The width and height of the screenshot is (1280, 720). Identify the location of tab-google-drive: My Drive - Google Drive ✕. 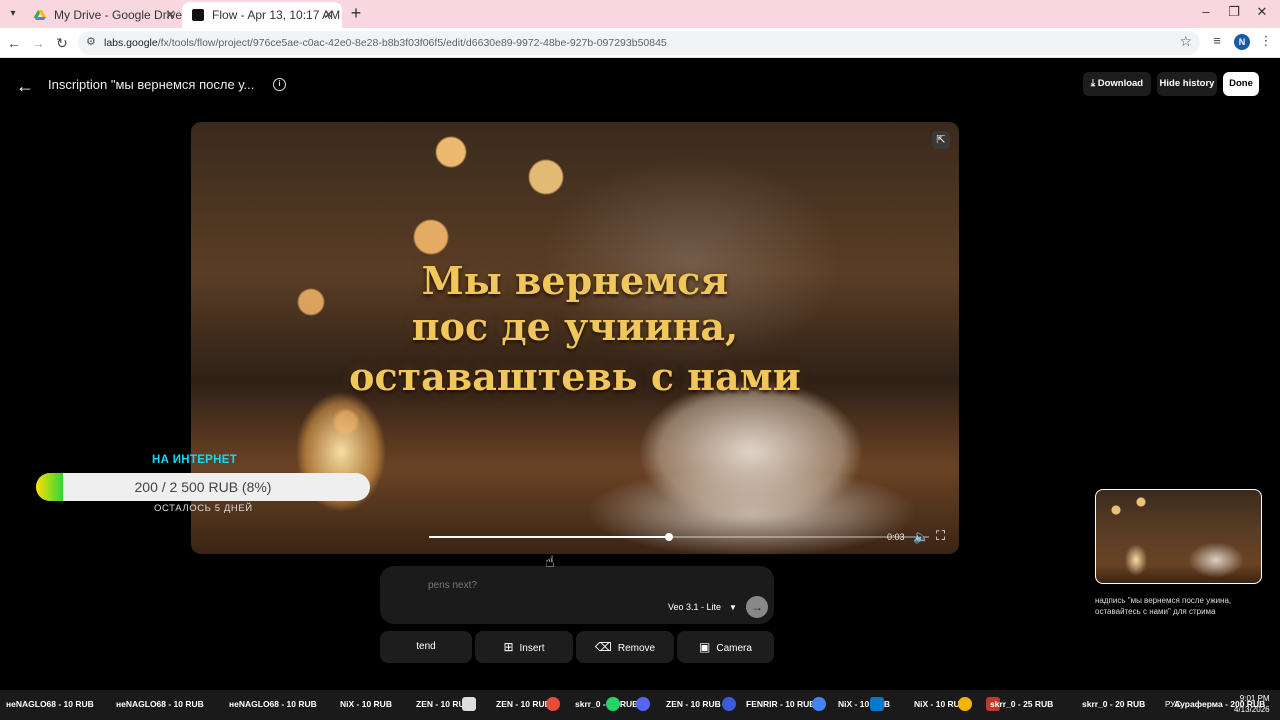
(104, 15).